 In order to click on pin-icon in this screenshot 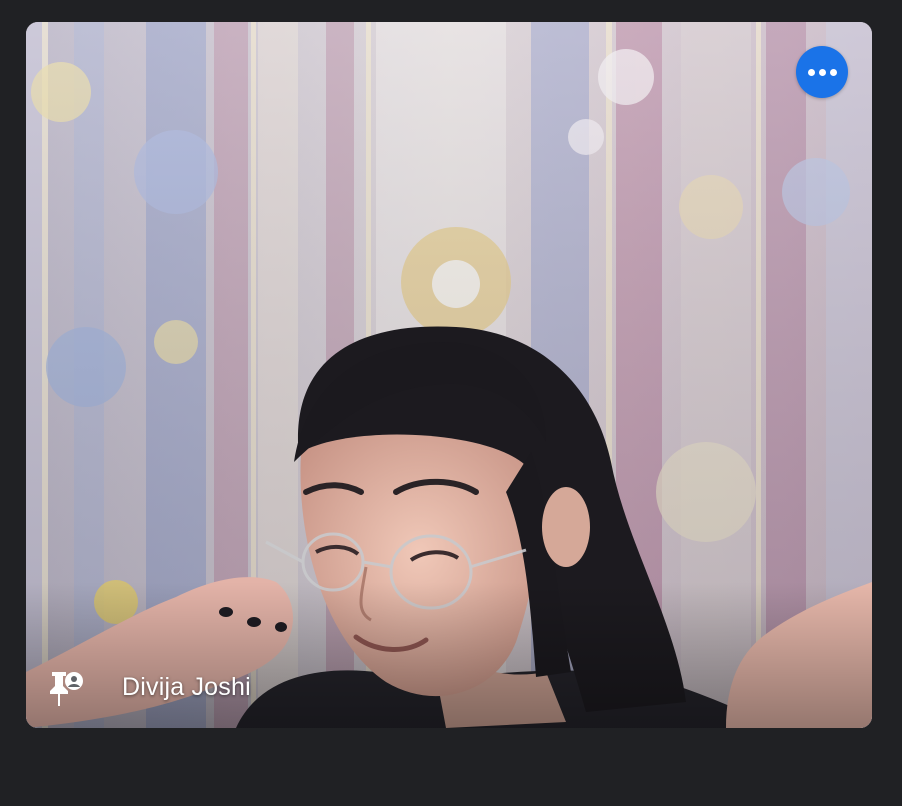, I will do `click(66, 689)`.